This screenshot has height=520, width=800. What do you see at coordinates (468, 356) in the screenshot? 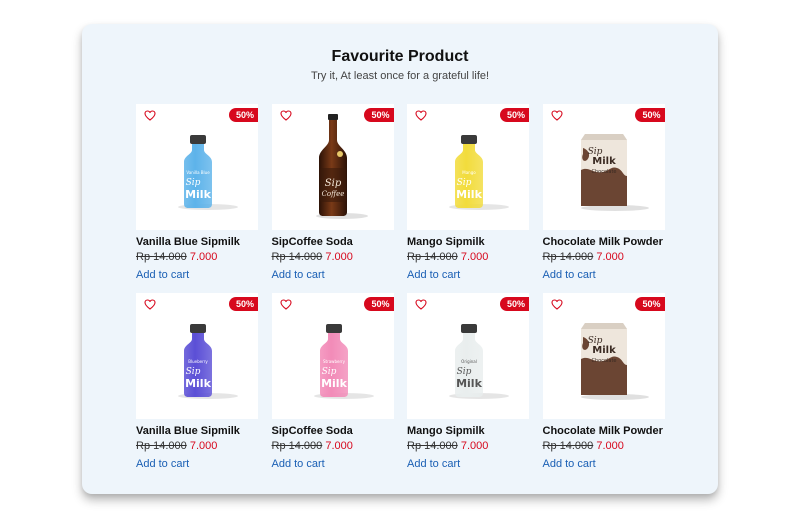
I see `product-image-box: Original Sip Milk 50%` at bounding box center [468, 356].